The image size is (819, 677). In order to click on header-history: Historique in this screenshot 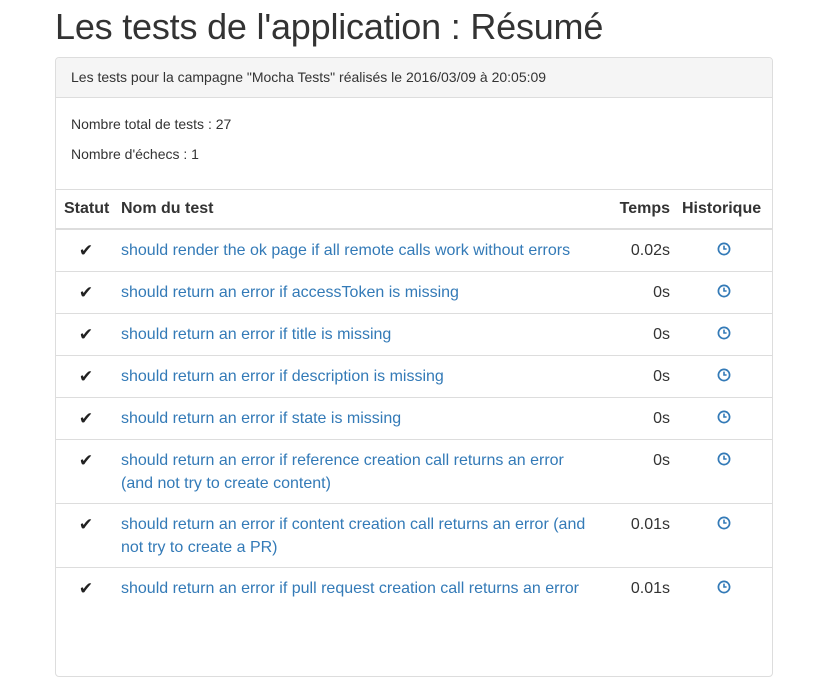, I will do `click(725, 209)`.